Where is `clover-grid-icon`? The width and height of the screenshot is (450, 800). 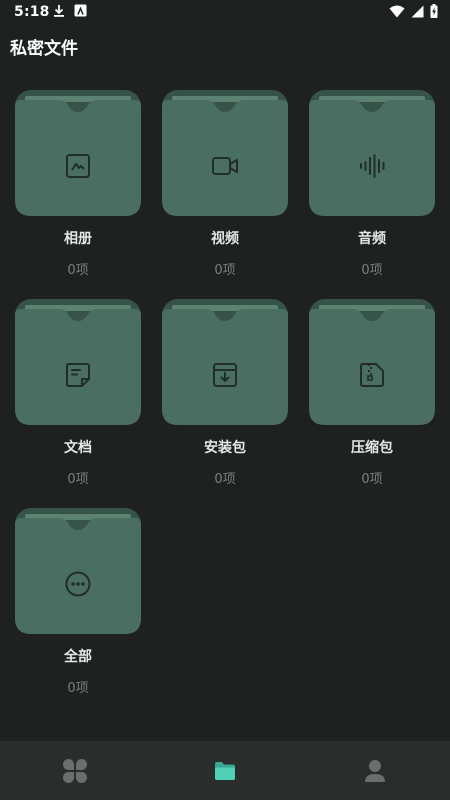 clover-grid-icon is located at coordinates (75, 770).